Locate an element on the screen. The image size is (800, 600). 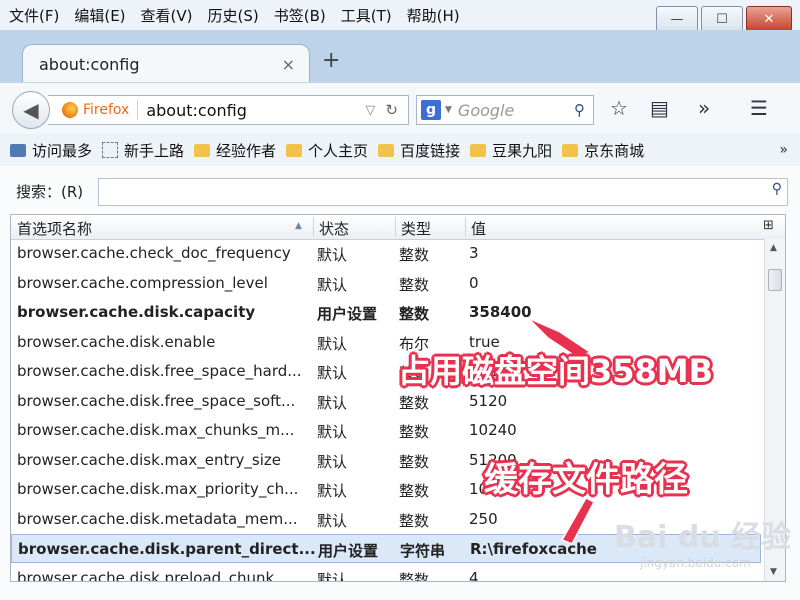
baidu-jingyan-watermark: Bai du 经验 is located at coordinates (703, 537).